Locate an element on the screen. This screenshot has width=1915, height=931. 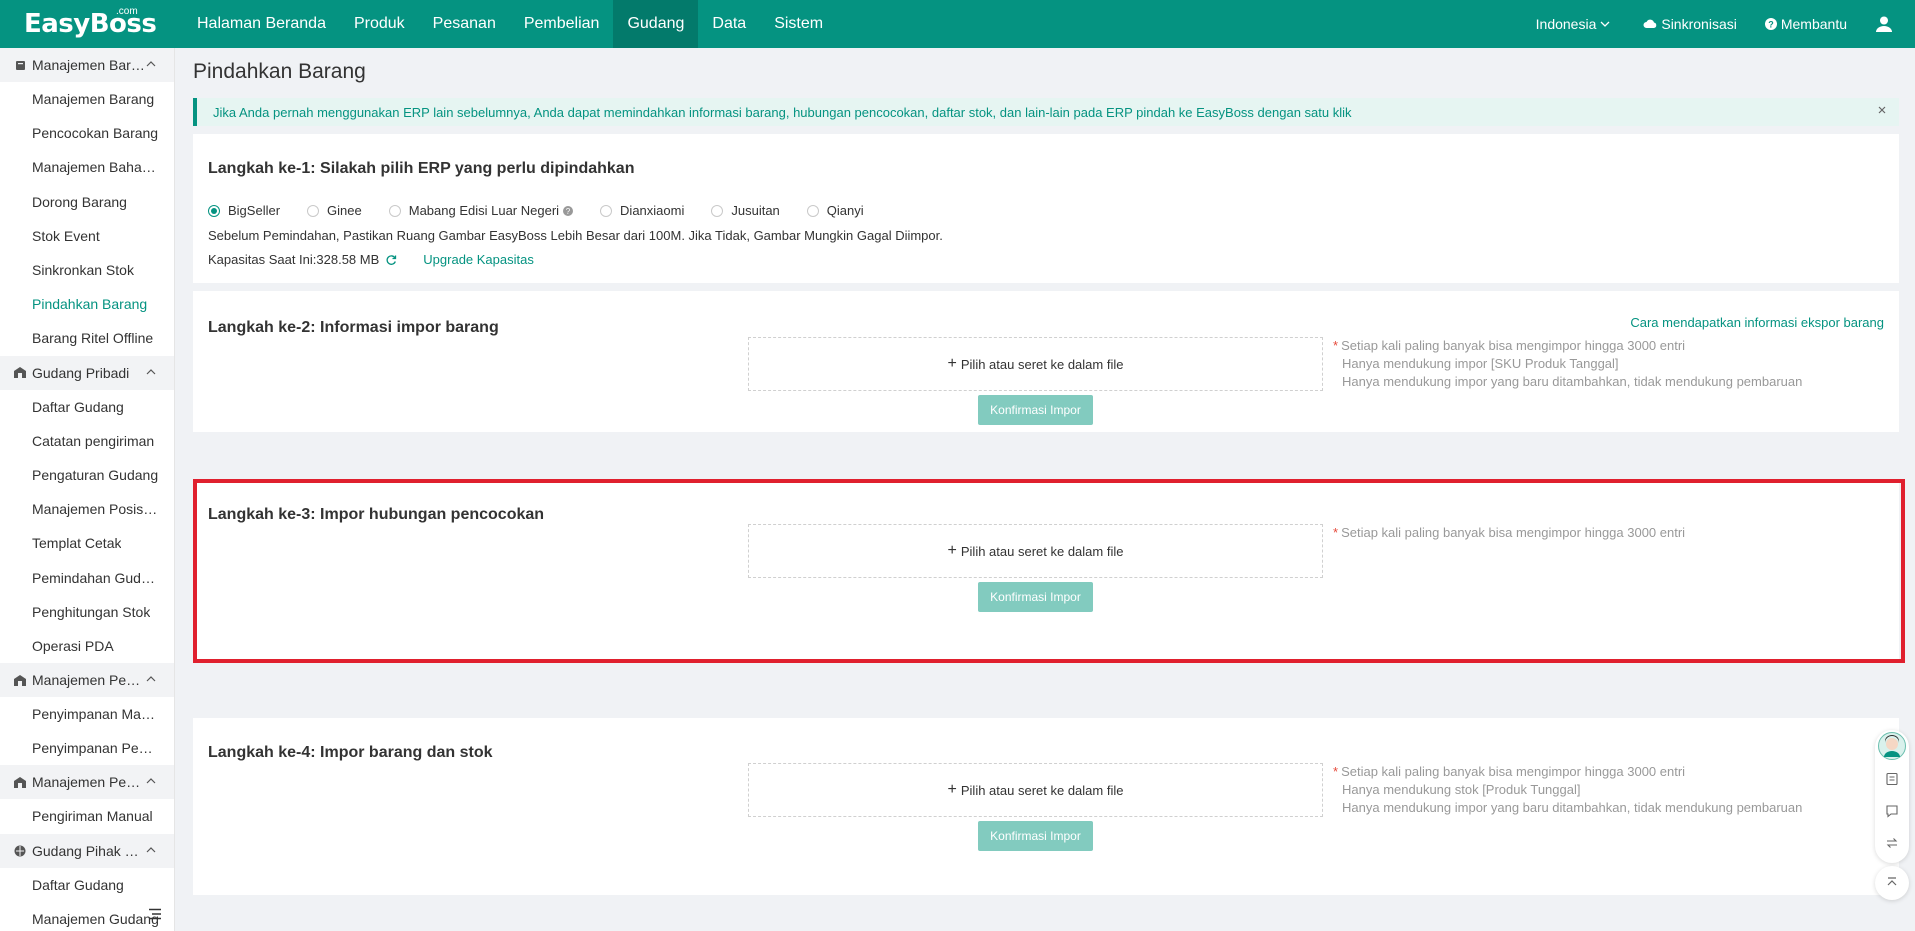
back-to-top-button is located at coordinates (1892, 883).